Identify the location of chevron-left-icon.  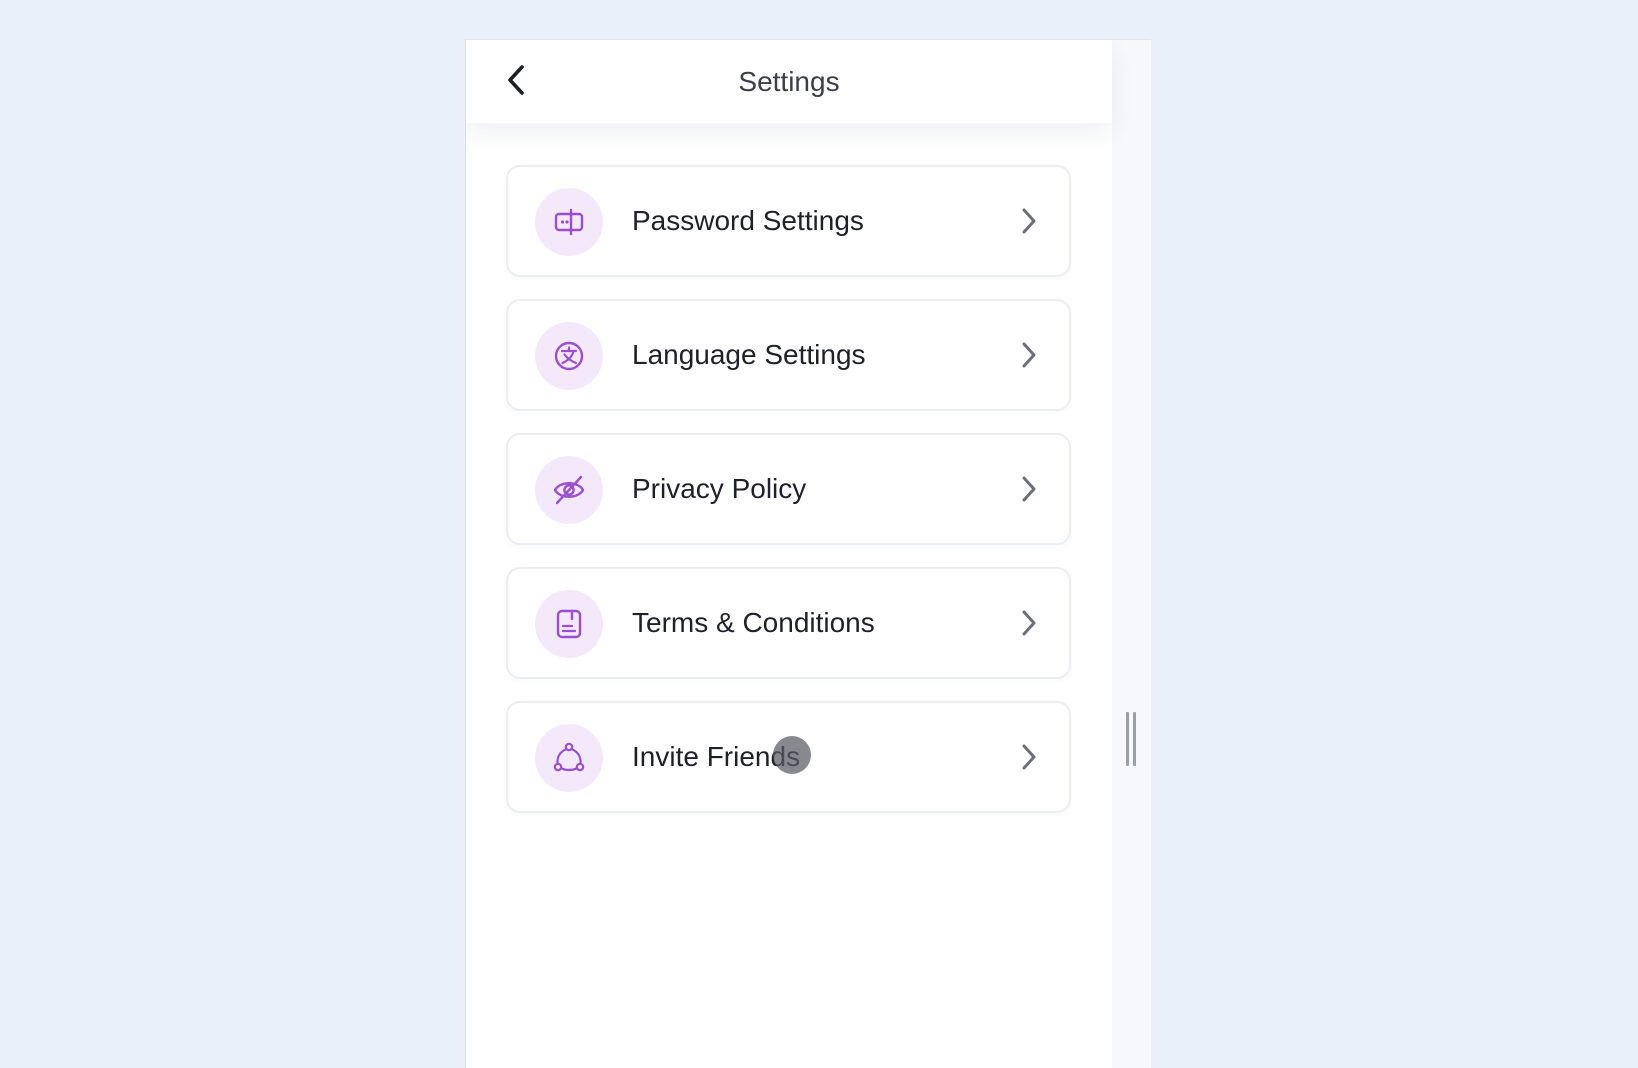
(516, 80).